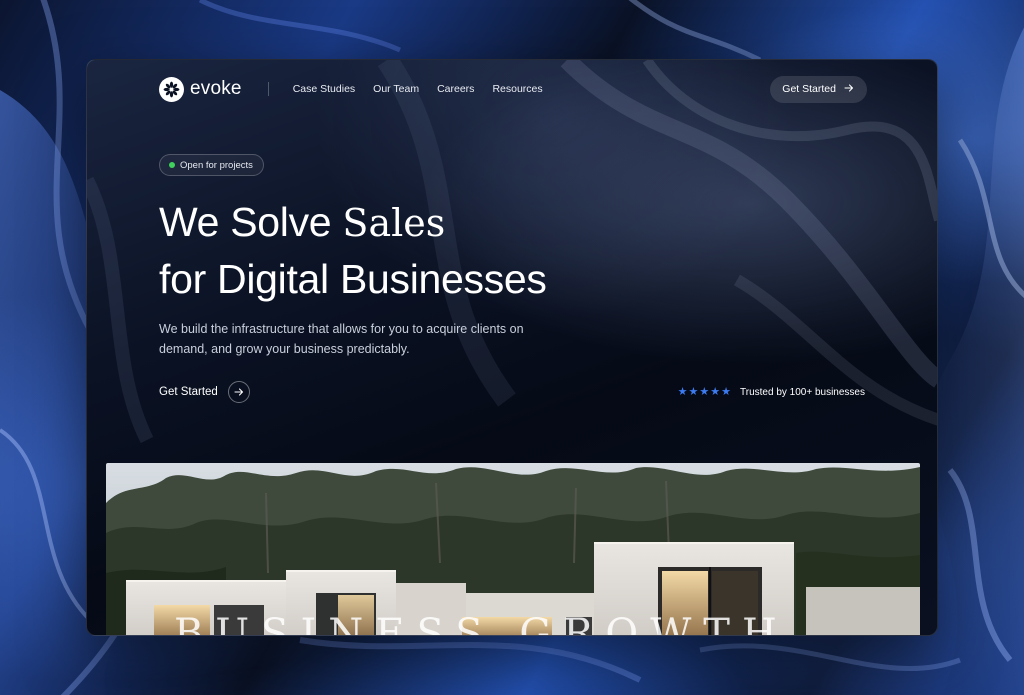 This screenshot has width=1024, height=695. Describe the element at coordinates (216, 88) in the screenshot. I see `brand-name: evoke` at that location.